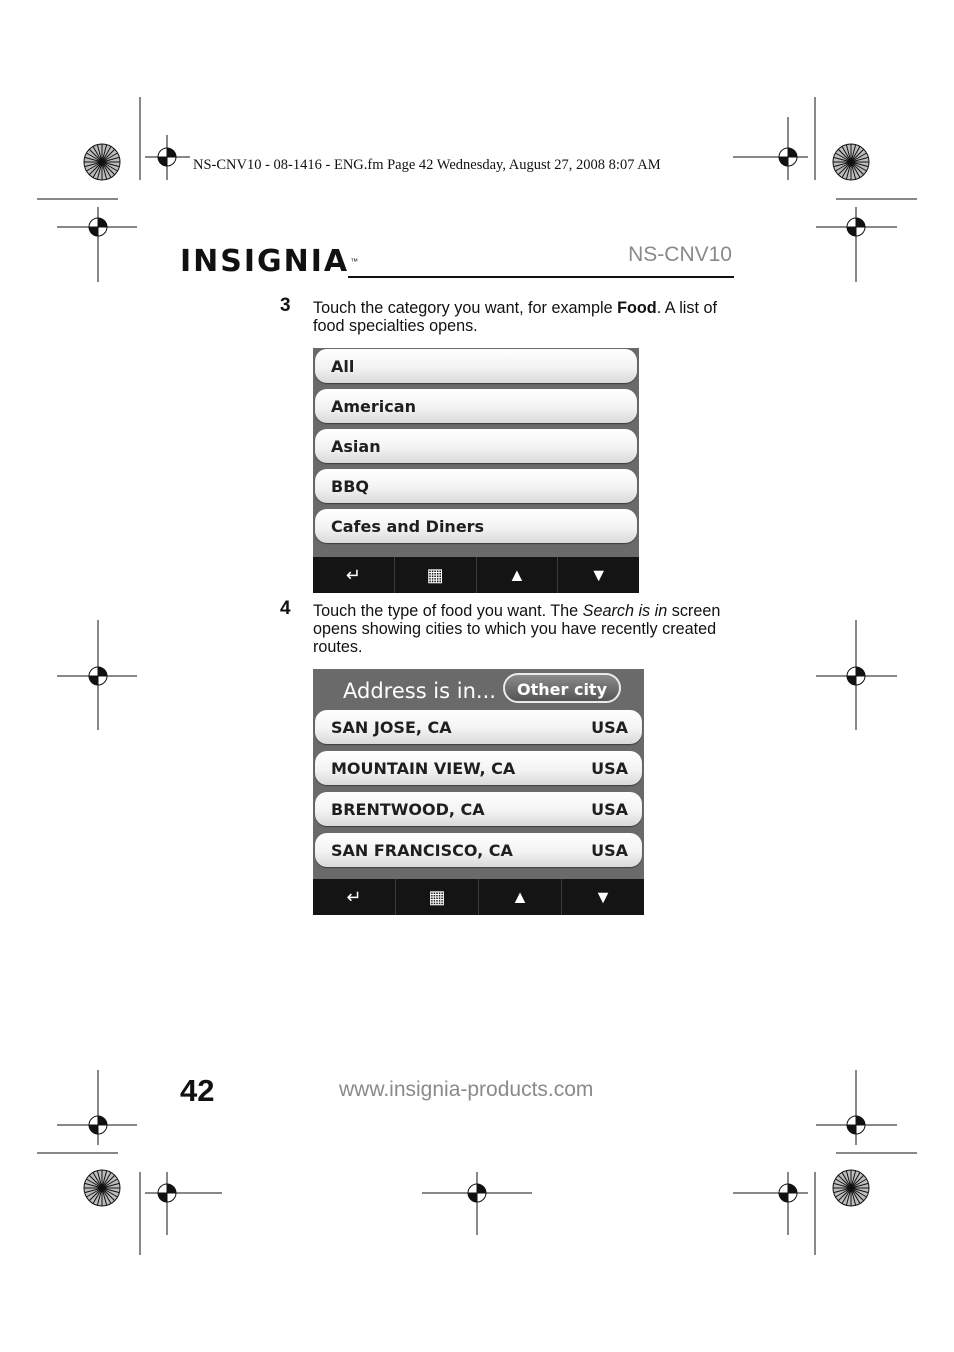 Image resolution: width=954 pixels, height=1352 pixels. What do you see at coordinates (354, 261) in the screenshot?
I see `trademark-symbol: ™` at bounding box center [354, 261].